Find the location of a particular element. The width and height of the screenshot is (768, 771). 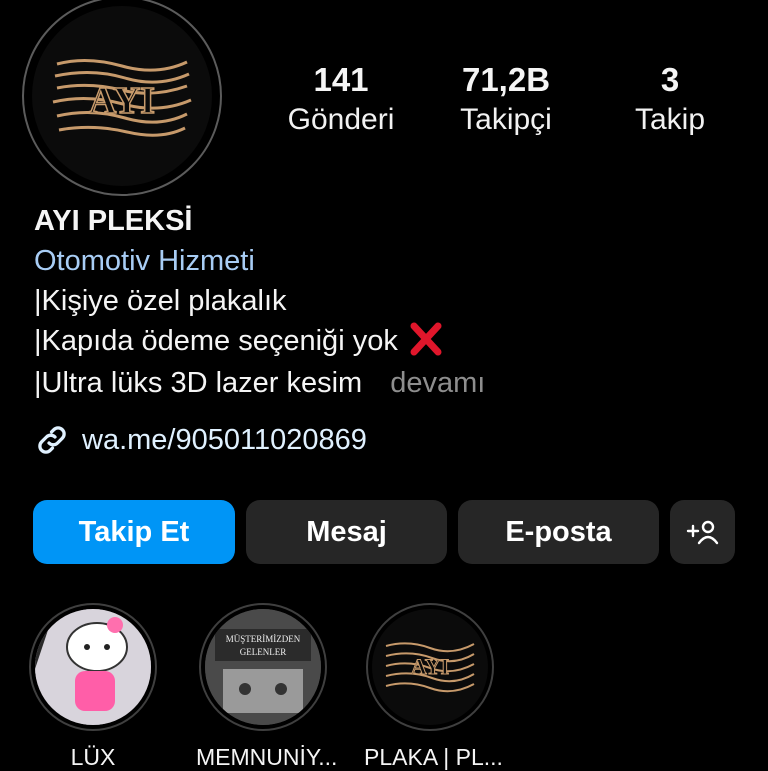

profile-link: wa.me/905011020869 is located at coordinates (200, 440).